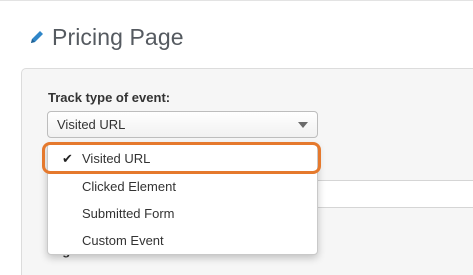 The image size is (473, 275). Describe the element at coordinates (91, 124) in the screenshot. I see `event-type-select-value: Visited URL` at that location.